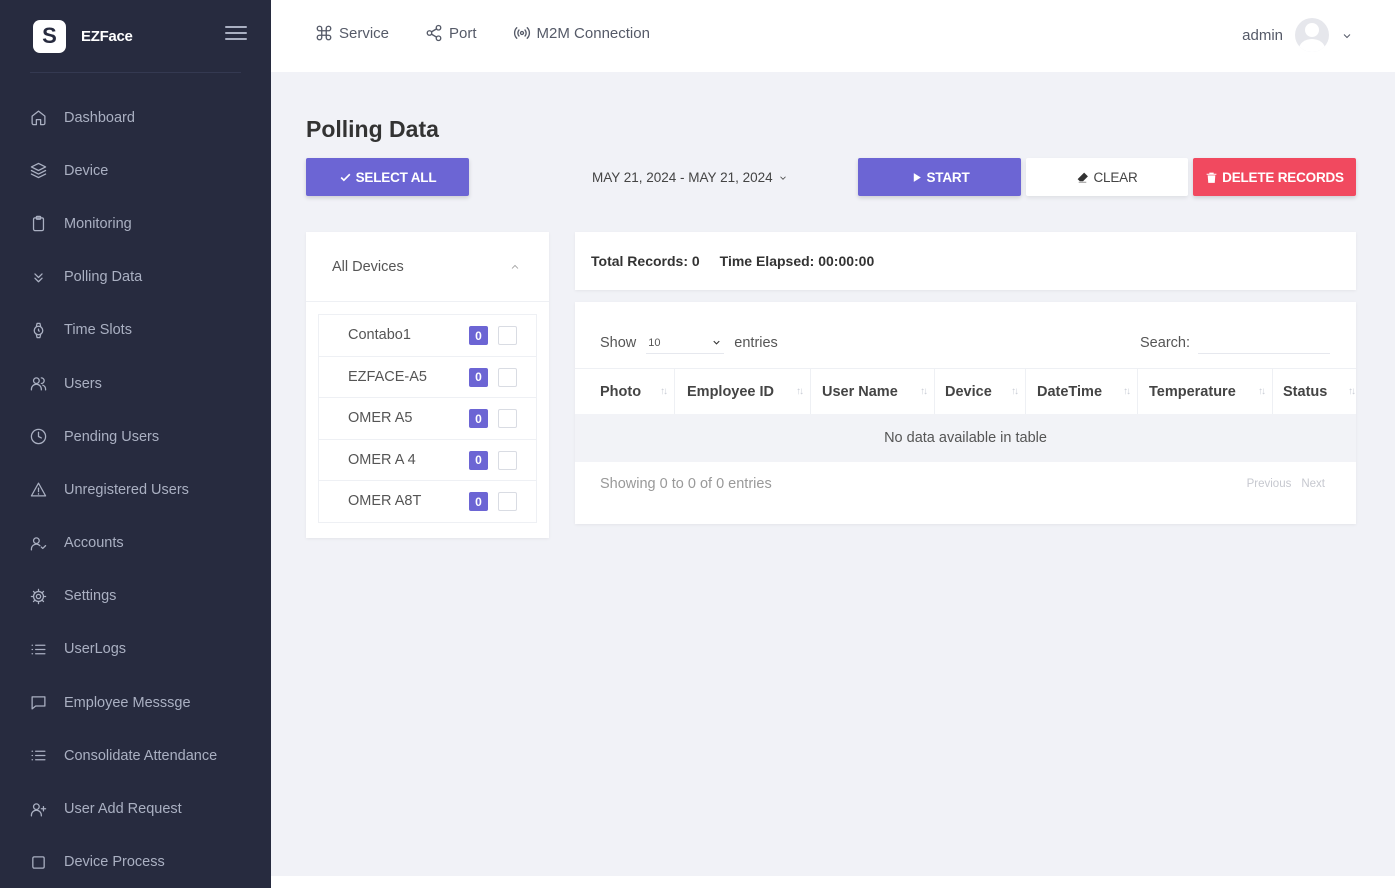  Describe the element at coordinates (86, 170) in the screenshot. I see `sidebar-item-label: Device` at that location.